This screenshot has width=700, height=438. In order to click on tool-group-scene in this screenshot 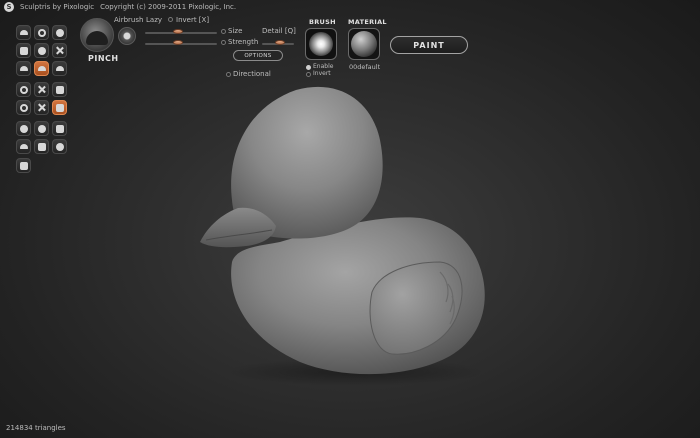, I will do `click(41, 137)`.